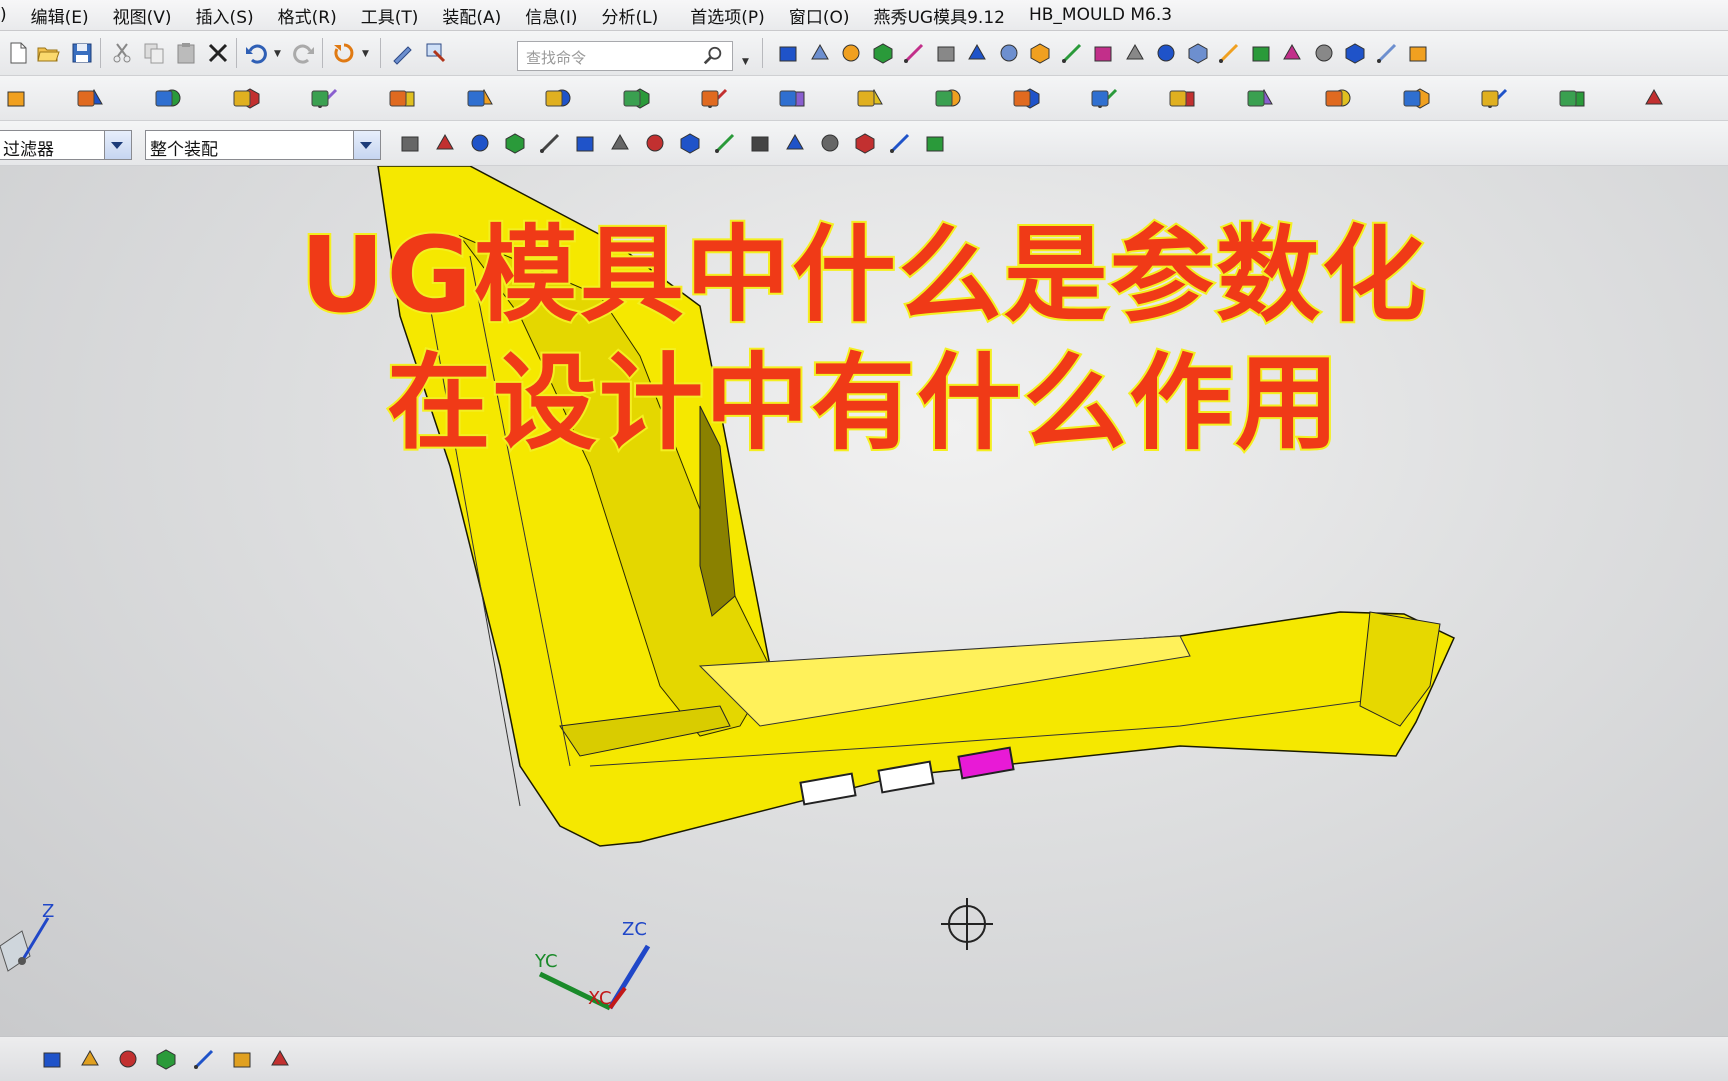 This screenshot has width=1728, height=1081. What do you see at coordinates (630, 15) in the screenshot?
I see `menu-item: 分析(L)` at bounding box center [630, 15].